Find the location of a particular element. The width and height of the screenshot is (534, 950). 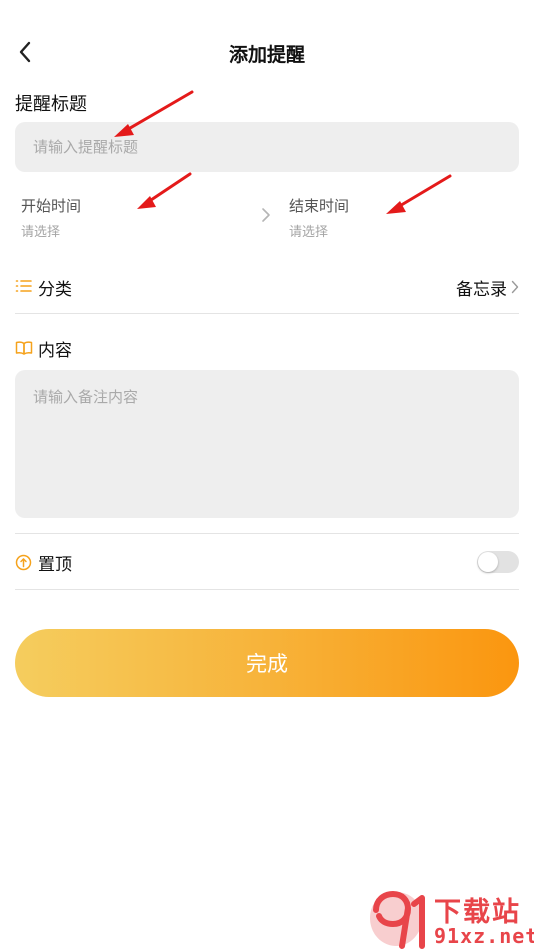

category-label: 分类 is located at coordinates (55, 290).